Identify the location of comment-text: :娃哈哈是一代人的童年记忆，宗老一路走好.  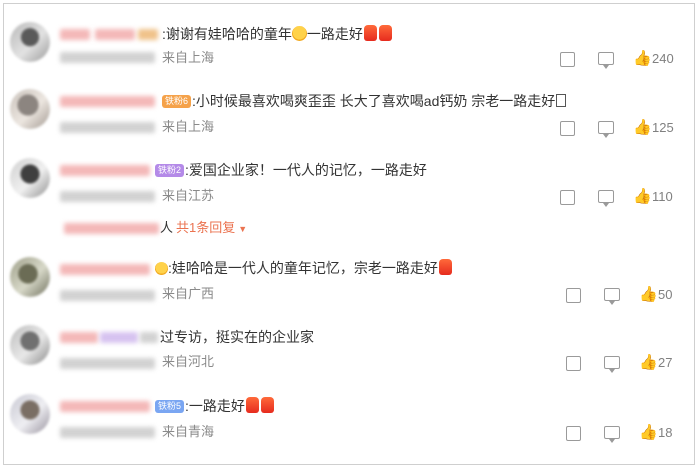
(304, 268).